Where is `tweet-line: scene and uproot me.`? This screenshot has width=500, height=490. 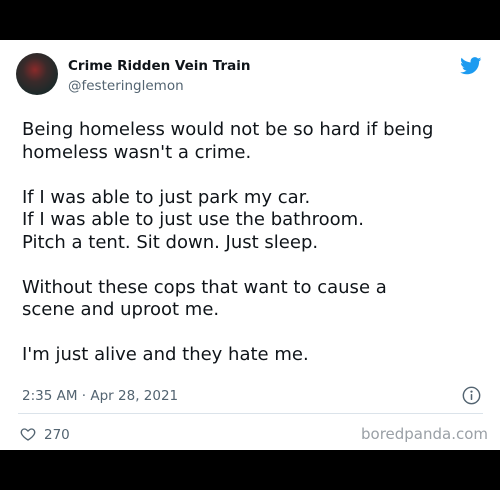
tweet-line: scene and uproot me. is located at coordinates (121, 309).